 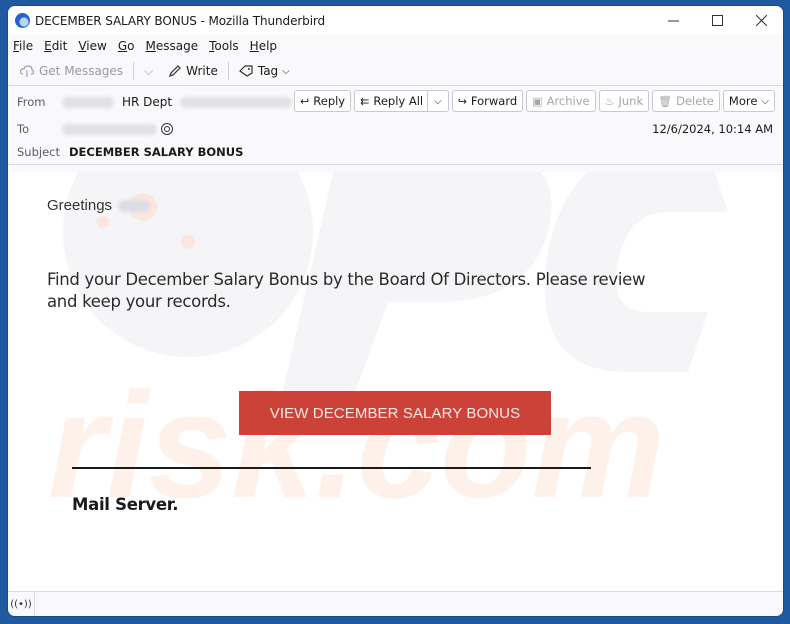 I want to click on redacted-sender, so click(x=88, y=102).